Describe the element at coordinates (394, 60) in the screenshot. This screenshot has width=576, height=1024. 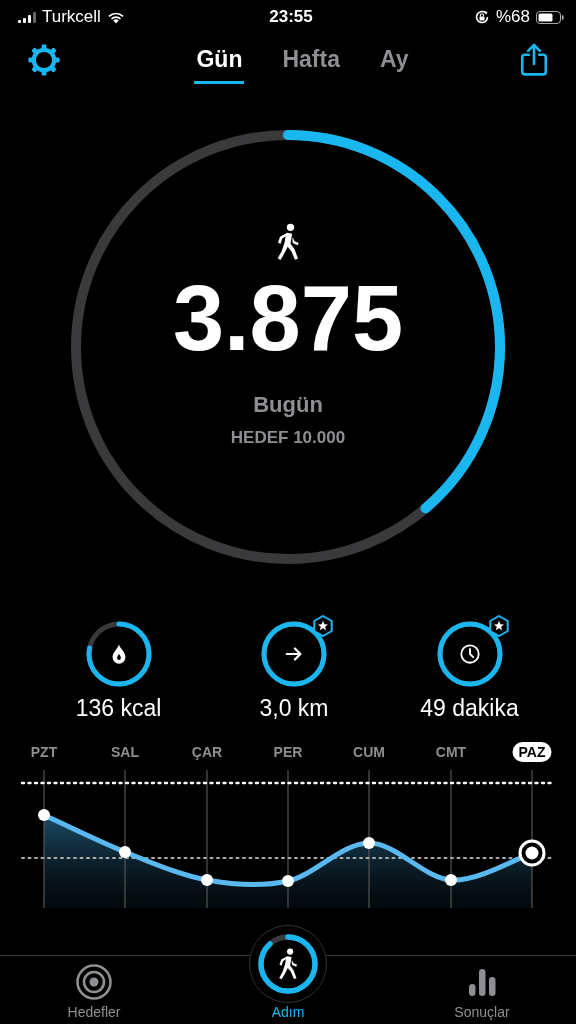
I see `period-tab: Ay` at that location.